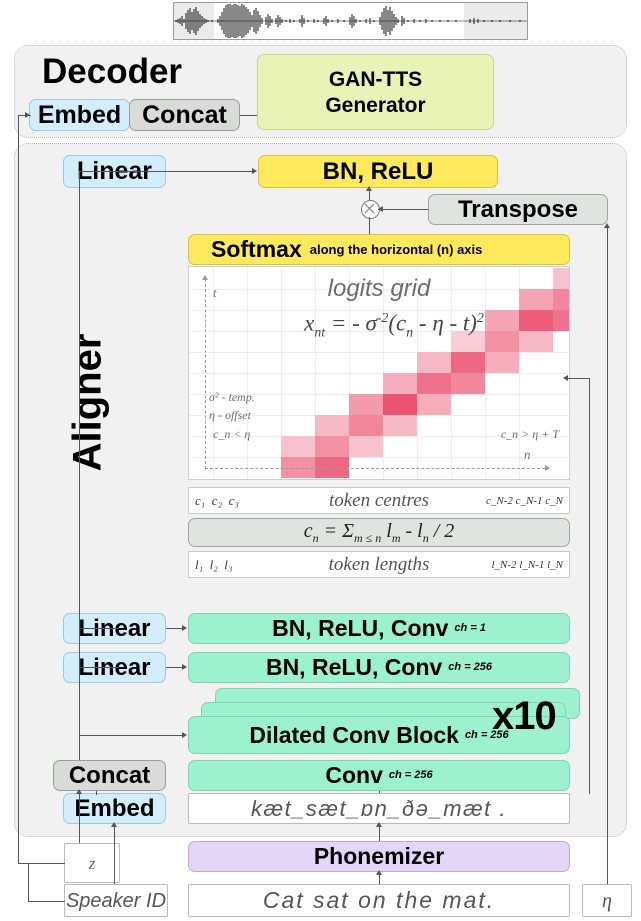 This screenshot has width=641, height=921. I want to click on formula-minus-eta: - η -, so click(438, 323).